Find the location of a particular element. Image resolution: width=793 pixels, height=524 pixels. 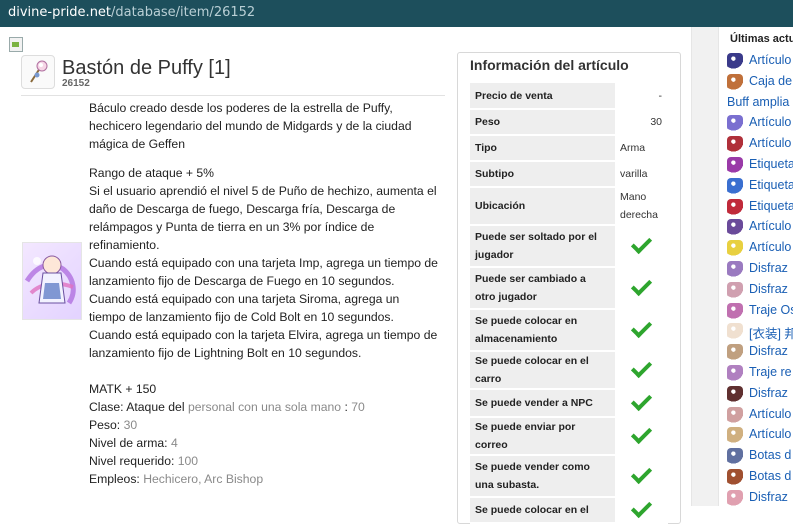

class-sep: : is located at coordinates (346, 407).